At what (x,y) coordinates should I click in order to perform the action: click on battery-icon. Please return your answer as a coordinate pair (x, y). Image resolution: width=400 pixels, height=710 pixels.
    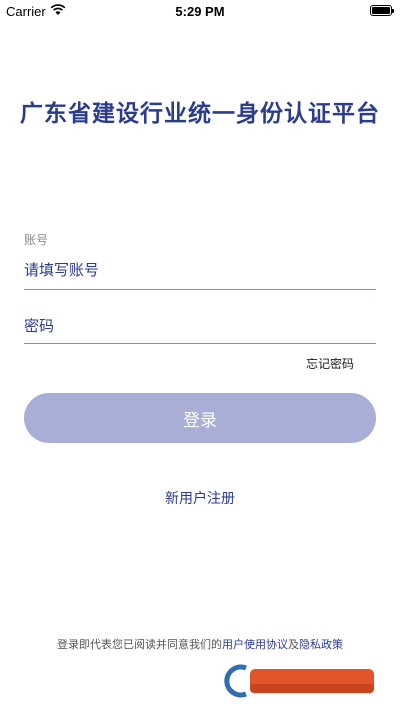
    Looking at the image, I should click on (382, 10).